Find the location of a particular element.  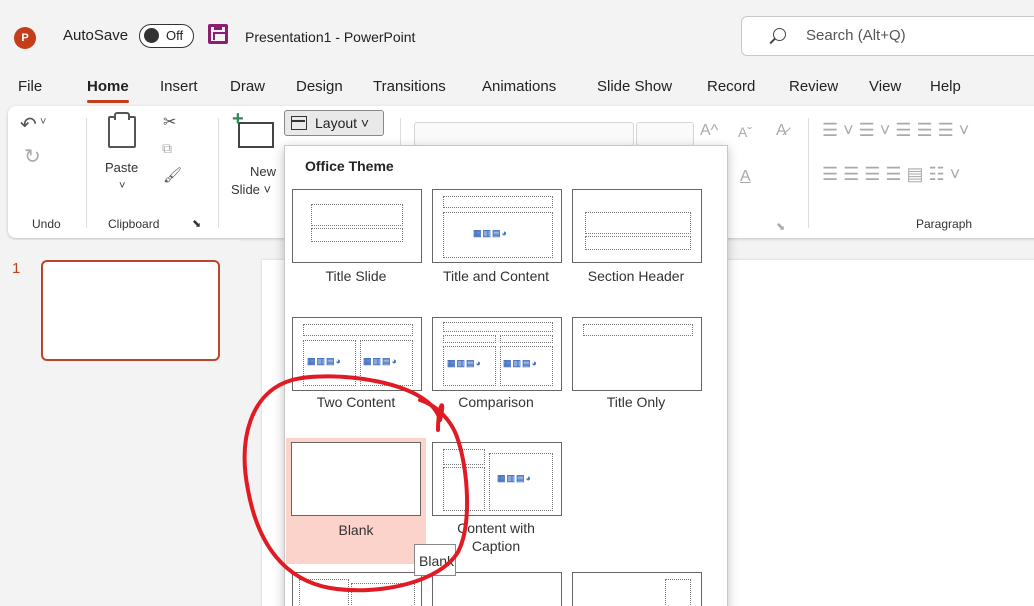

layout-blank: Blank is located at coordinates (356, 501).